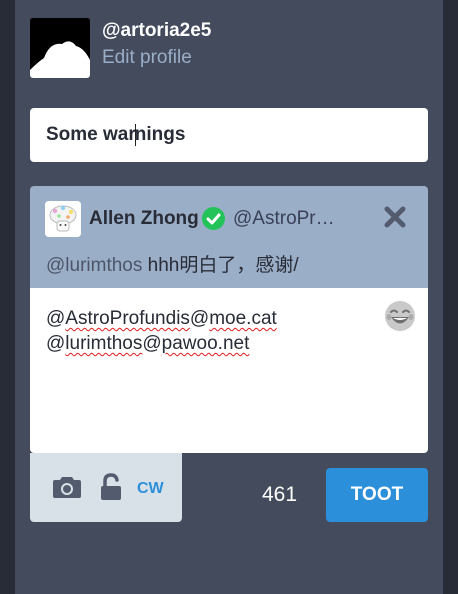 The height and width of the screenshot is (594, 458). Describe the element at coordinates (104, 343) in the screenshot. I see `spellcheck-word: lurimthos` at that location.